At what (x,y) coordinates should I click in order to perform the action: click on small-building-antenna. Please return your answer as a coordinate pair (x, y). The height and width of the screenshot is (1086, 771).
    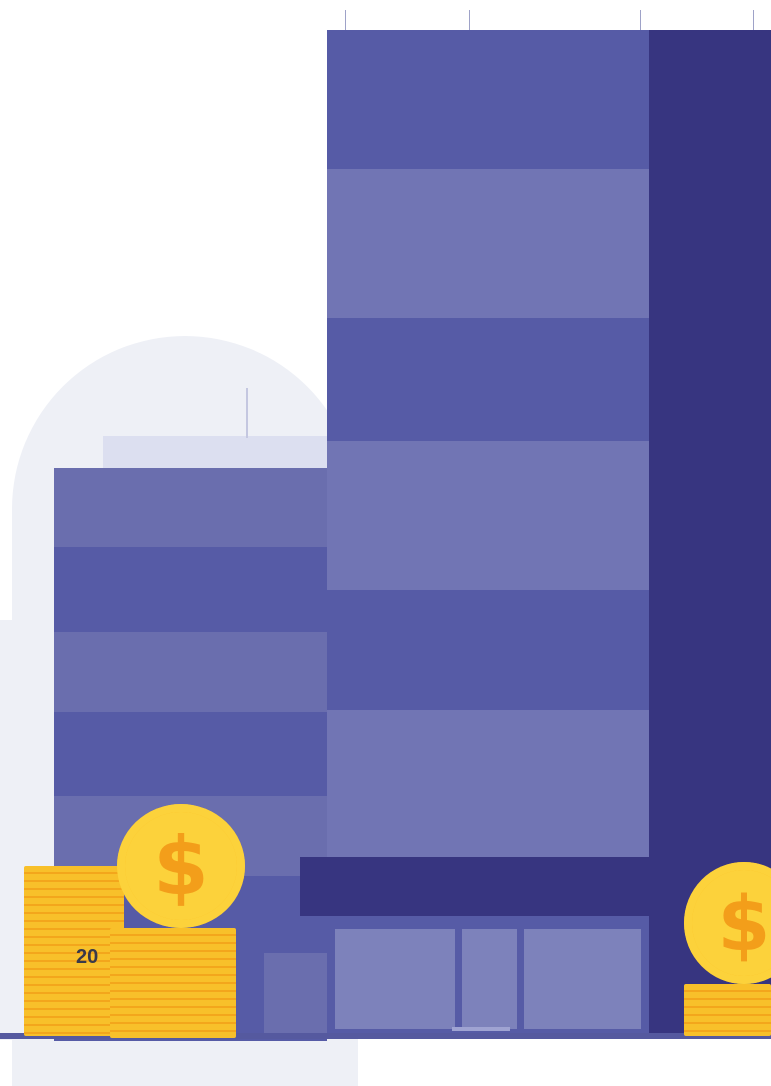
    Looking at the image, I should click on (247, 413).